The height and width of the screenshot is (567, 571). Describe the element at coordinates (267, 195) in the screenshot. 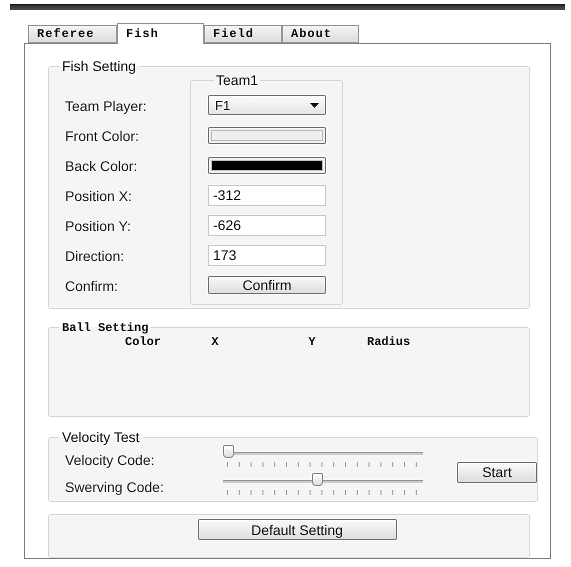

I see `input-field: -312` at that location.